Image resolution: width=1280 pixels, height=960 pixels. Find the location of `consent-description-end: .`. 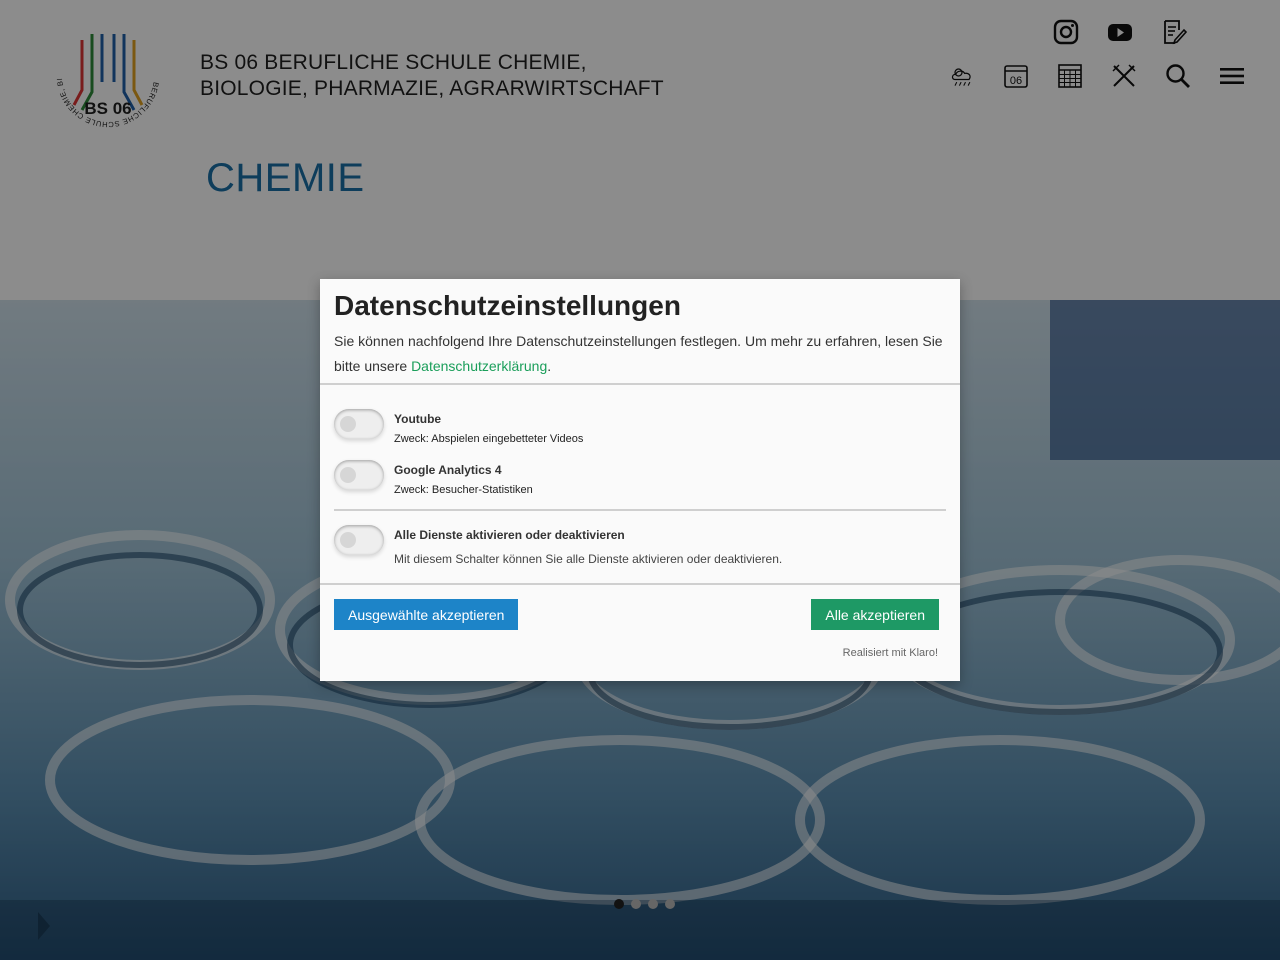

consent-description-end: . is located at coordinates (549, 366).